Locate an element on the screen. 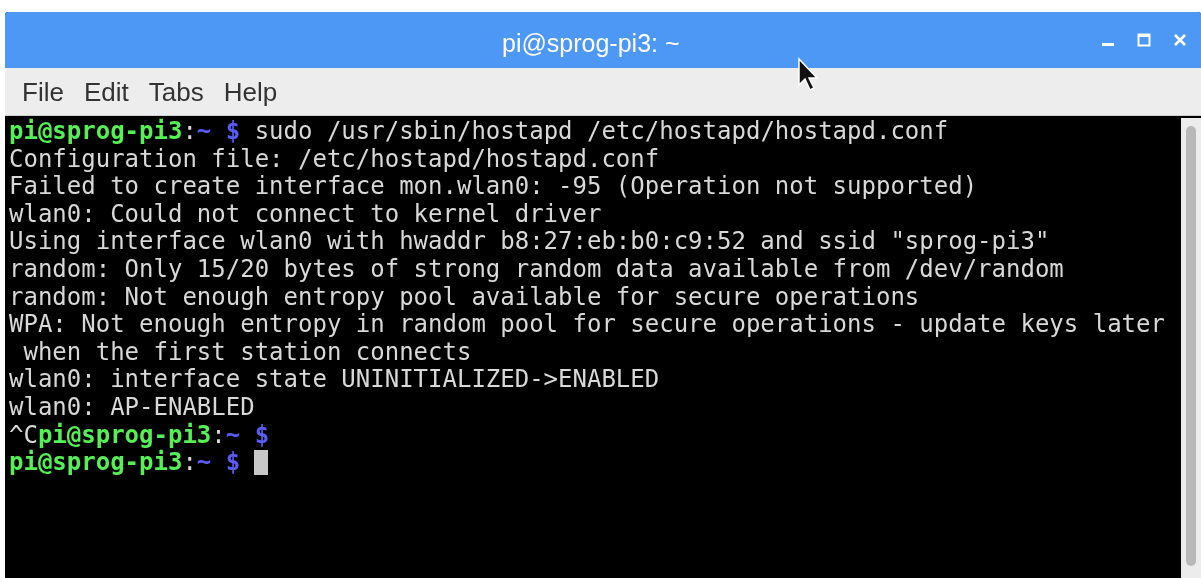  maximize-icon is located at coordinates (1144, 40).